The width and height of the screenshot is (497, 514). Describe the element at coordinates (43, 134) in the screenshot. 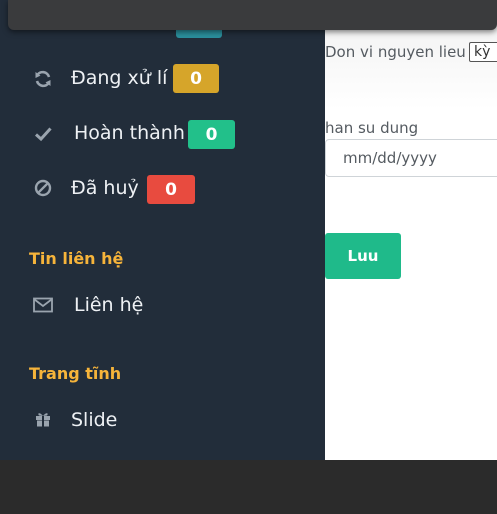

I see `check-icon` at that location.